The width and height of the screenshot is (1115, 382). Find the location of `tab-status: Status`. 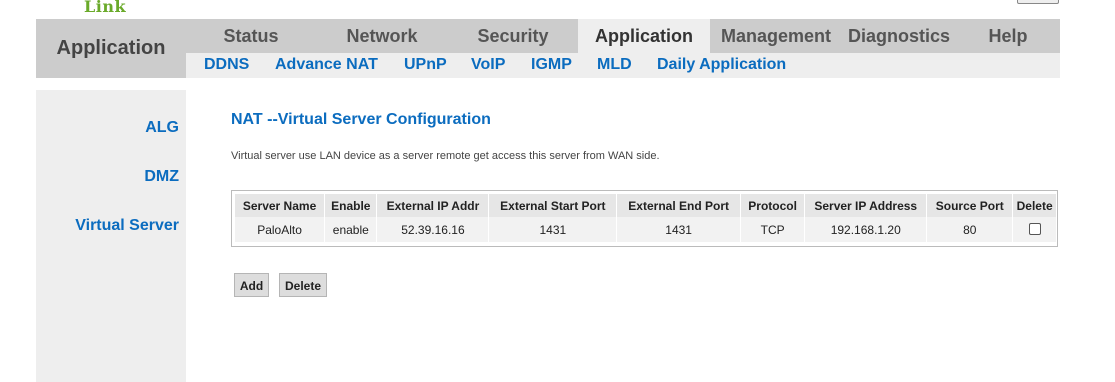

tab-status: Status is located at coordinates (251, 36).